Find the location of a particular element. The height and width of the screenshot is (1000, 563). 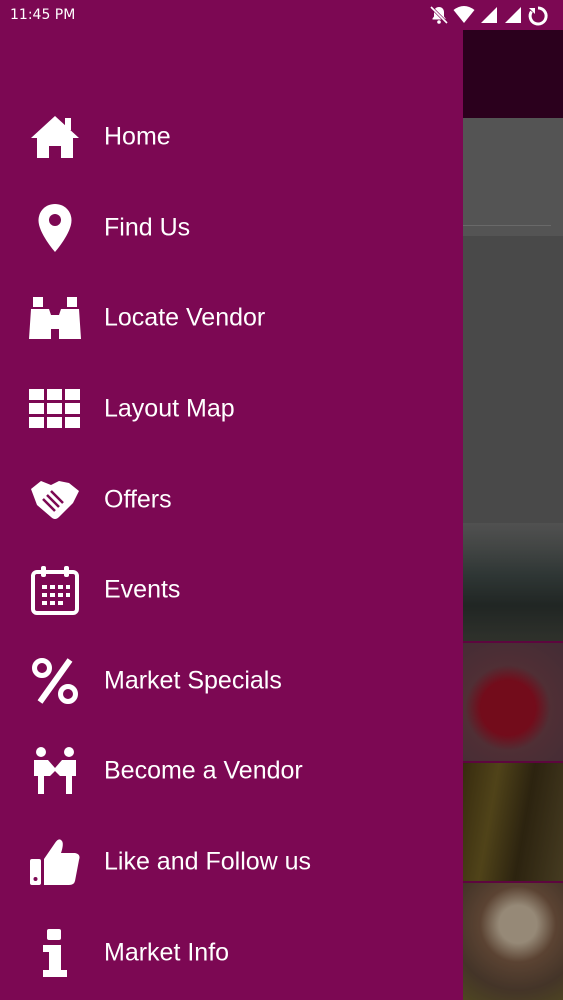

menu-item-label: Find Us is located at coordinates (147, 227).